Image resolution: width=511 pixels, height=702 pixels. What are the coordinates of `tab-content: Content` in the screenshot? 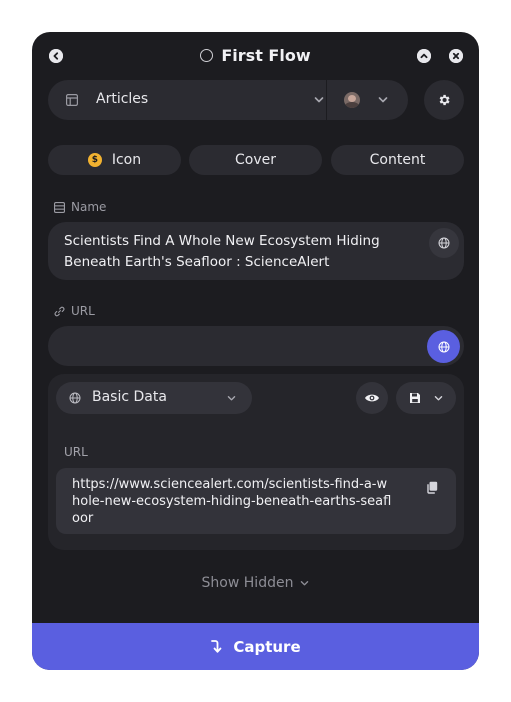 It's located at (397, 160).